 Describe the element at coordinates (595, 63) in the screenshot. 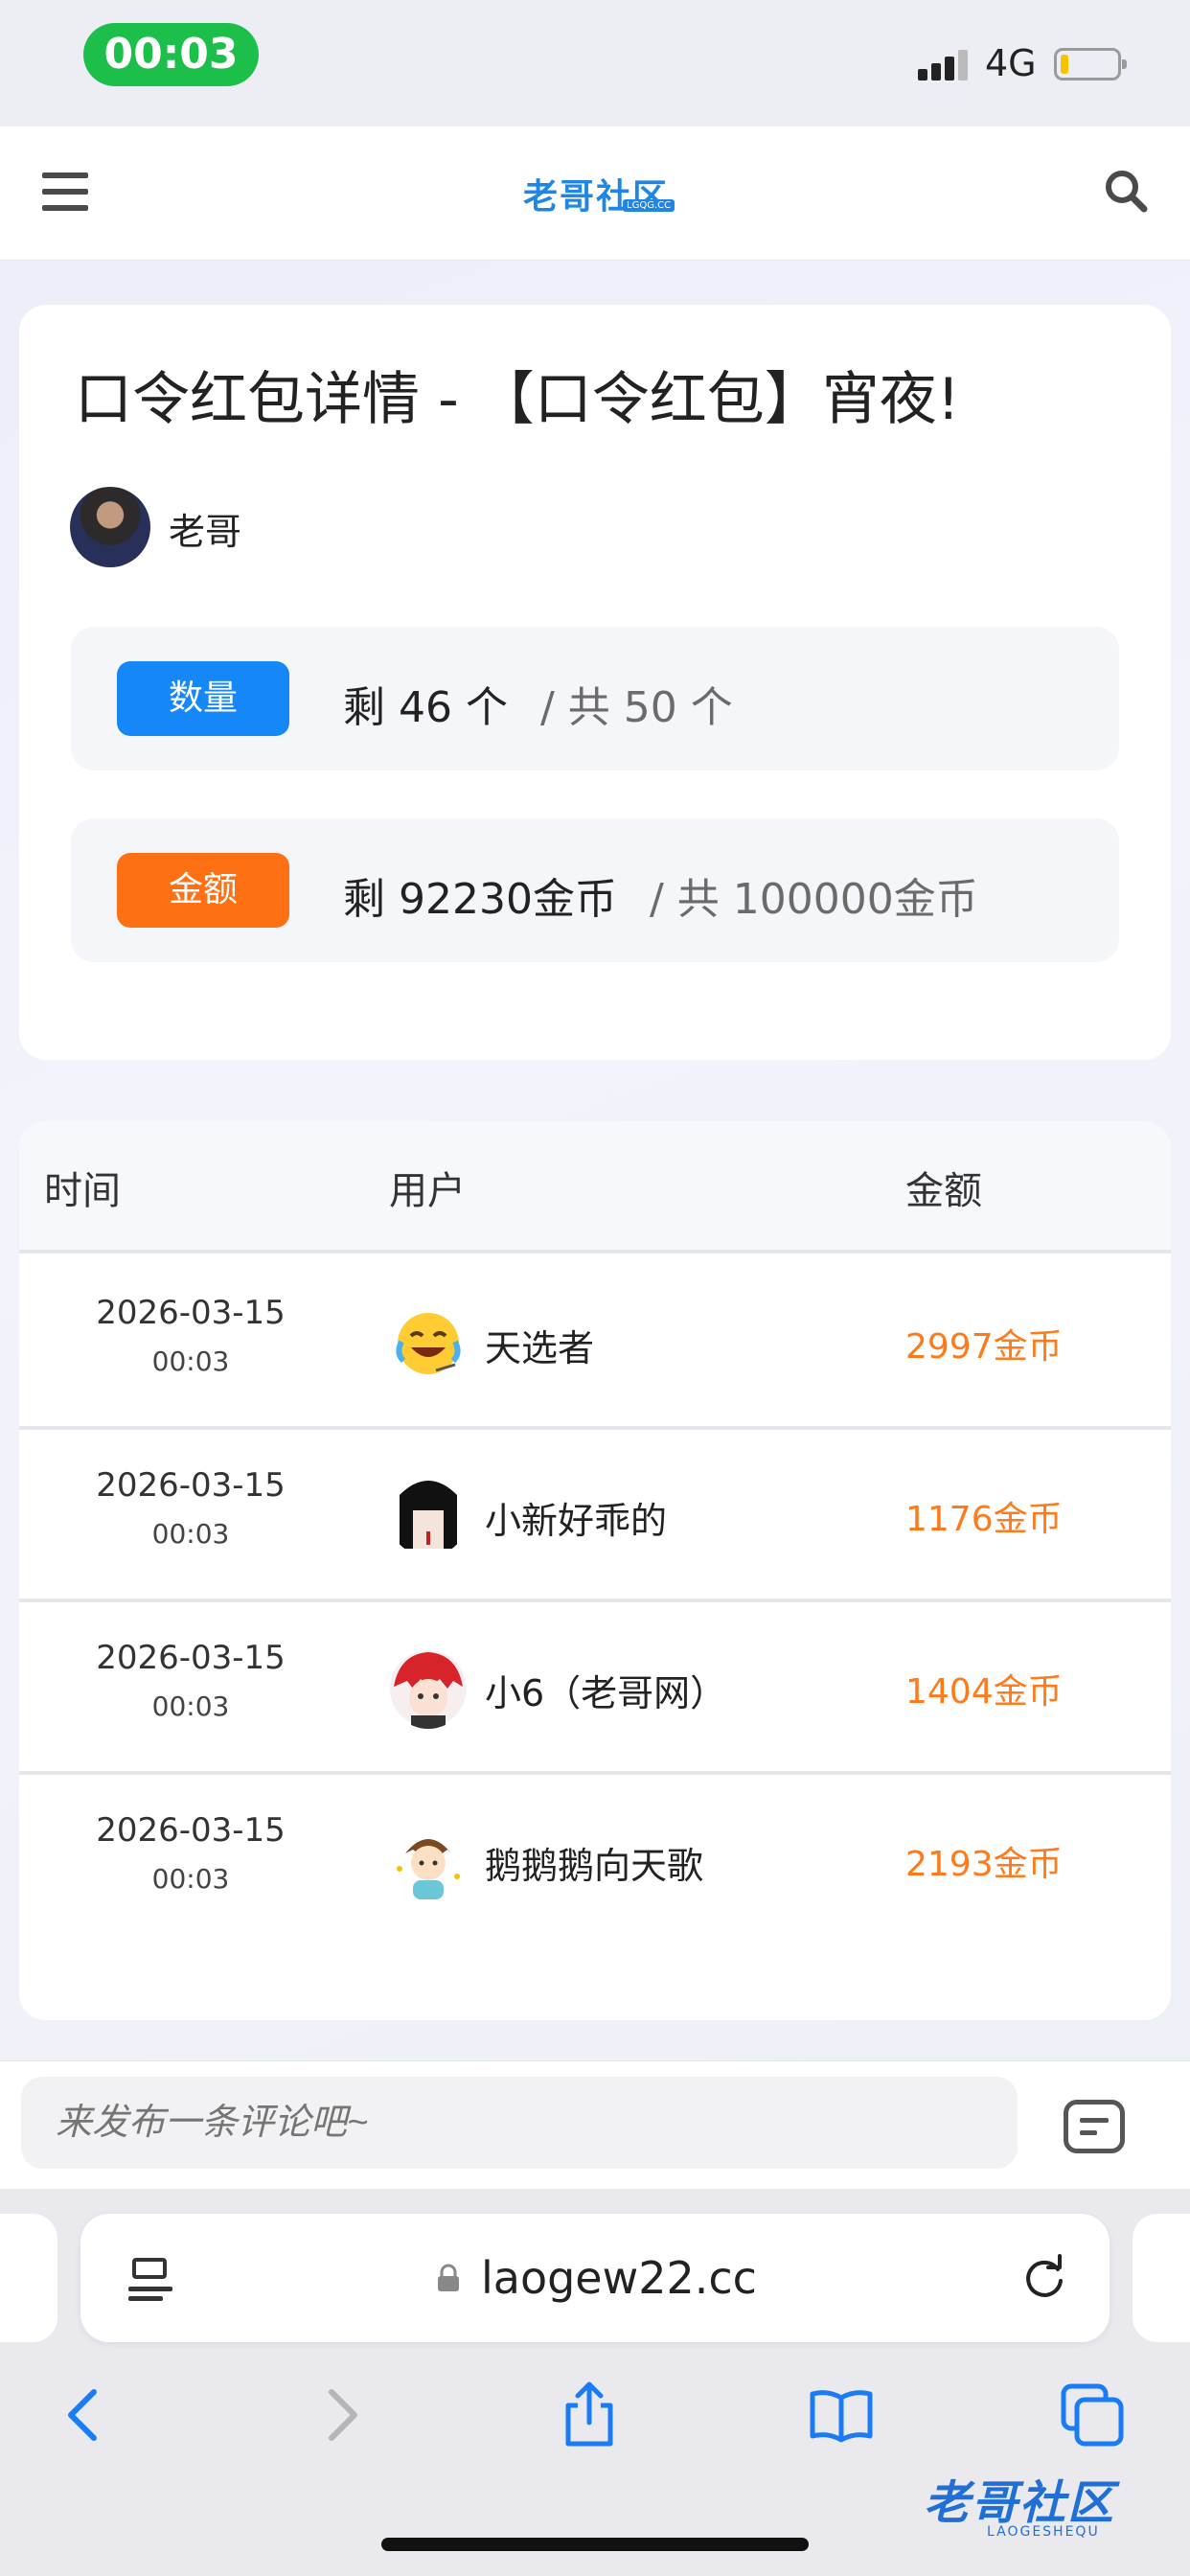

I see `status-bar: 00:03 4G` at that location.